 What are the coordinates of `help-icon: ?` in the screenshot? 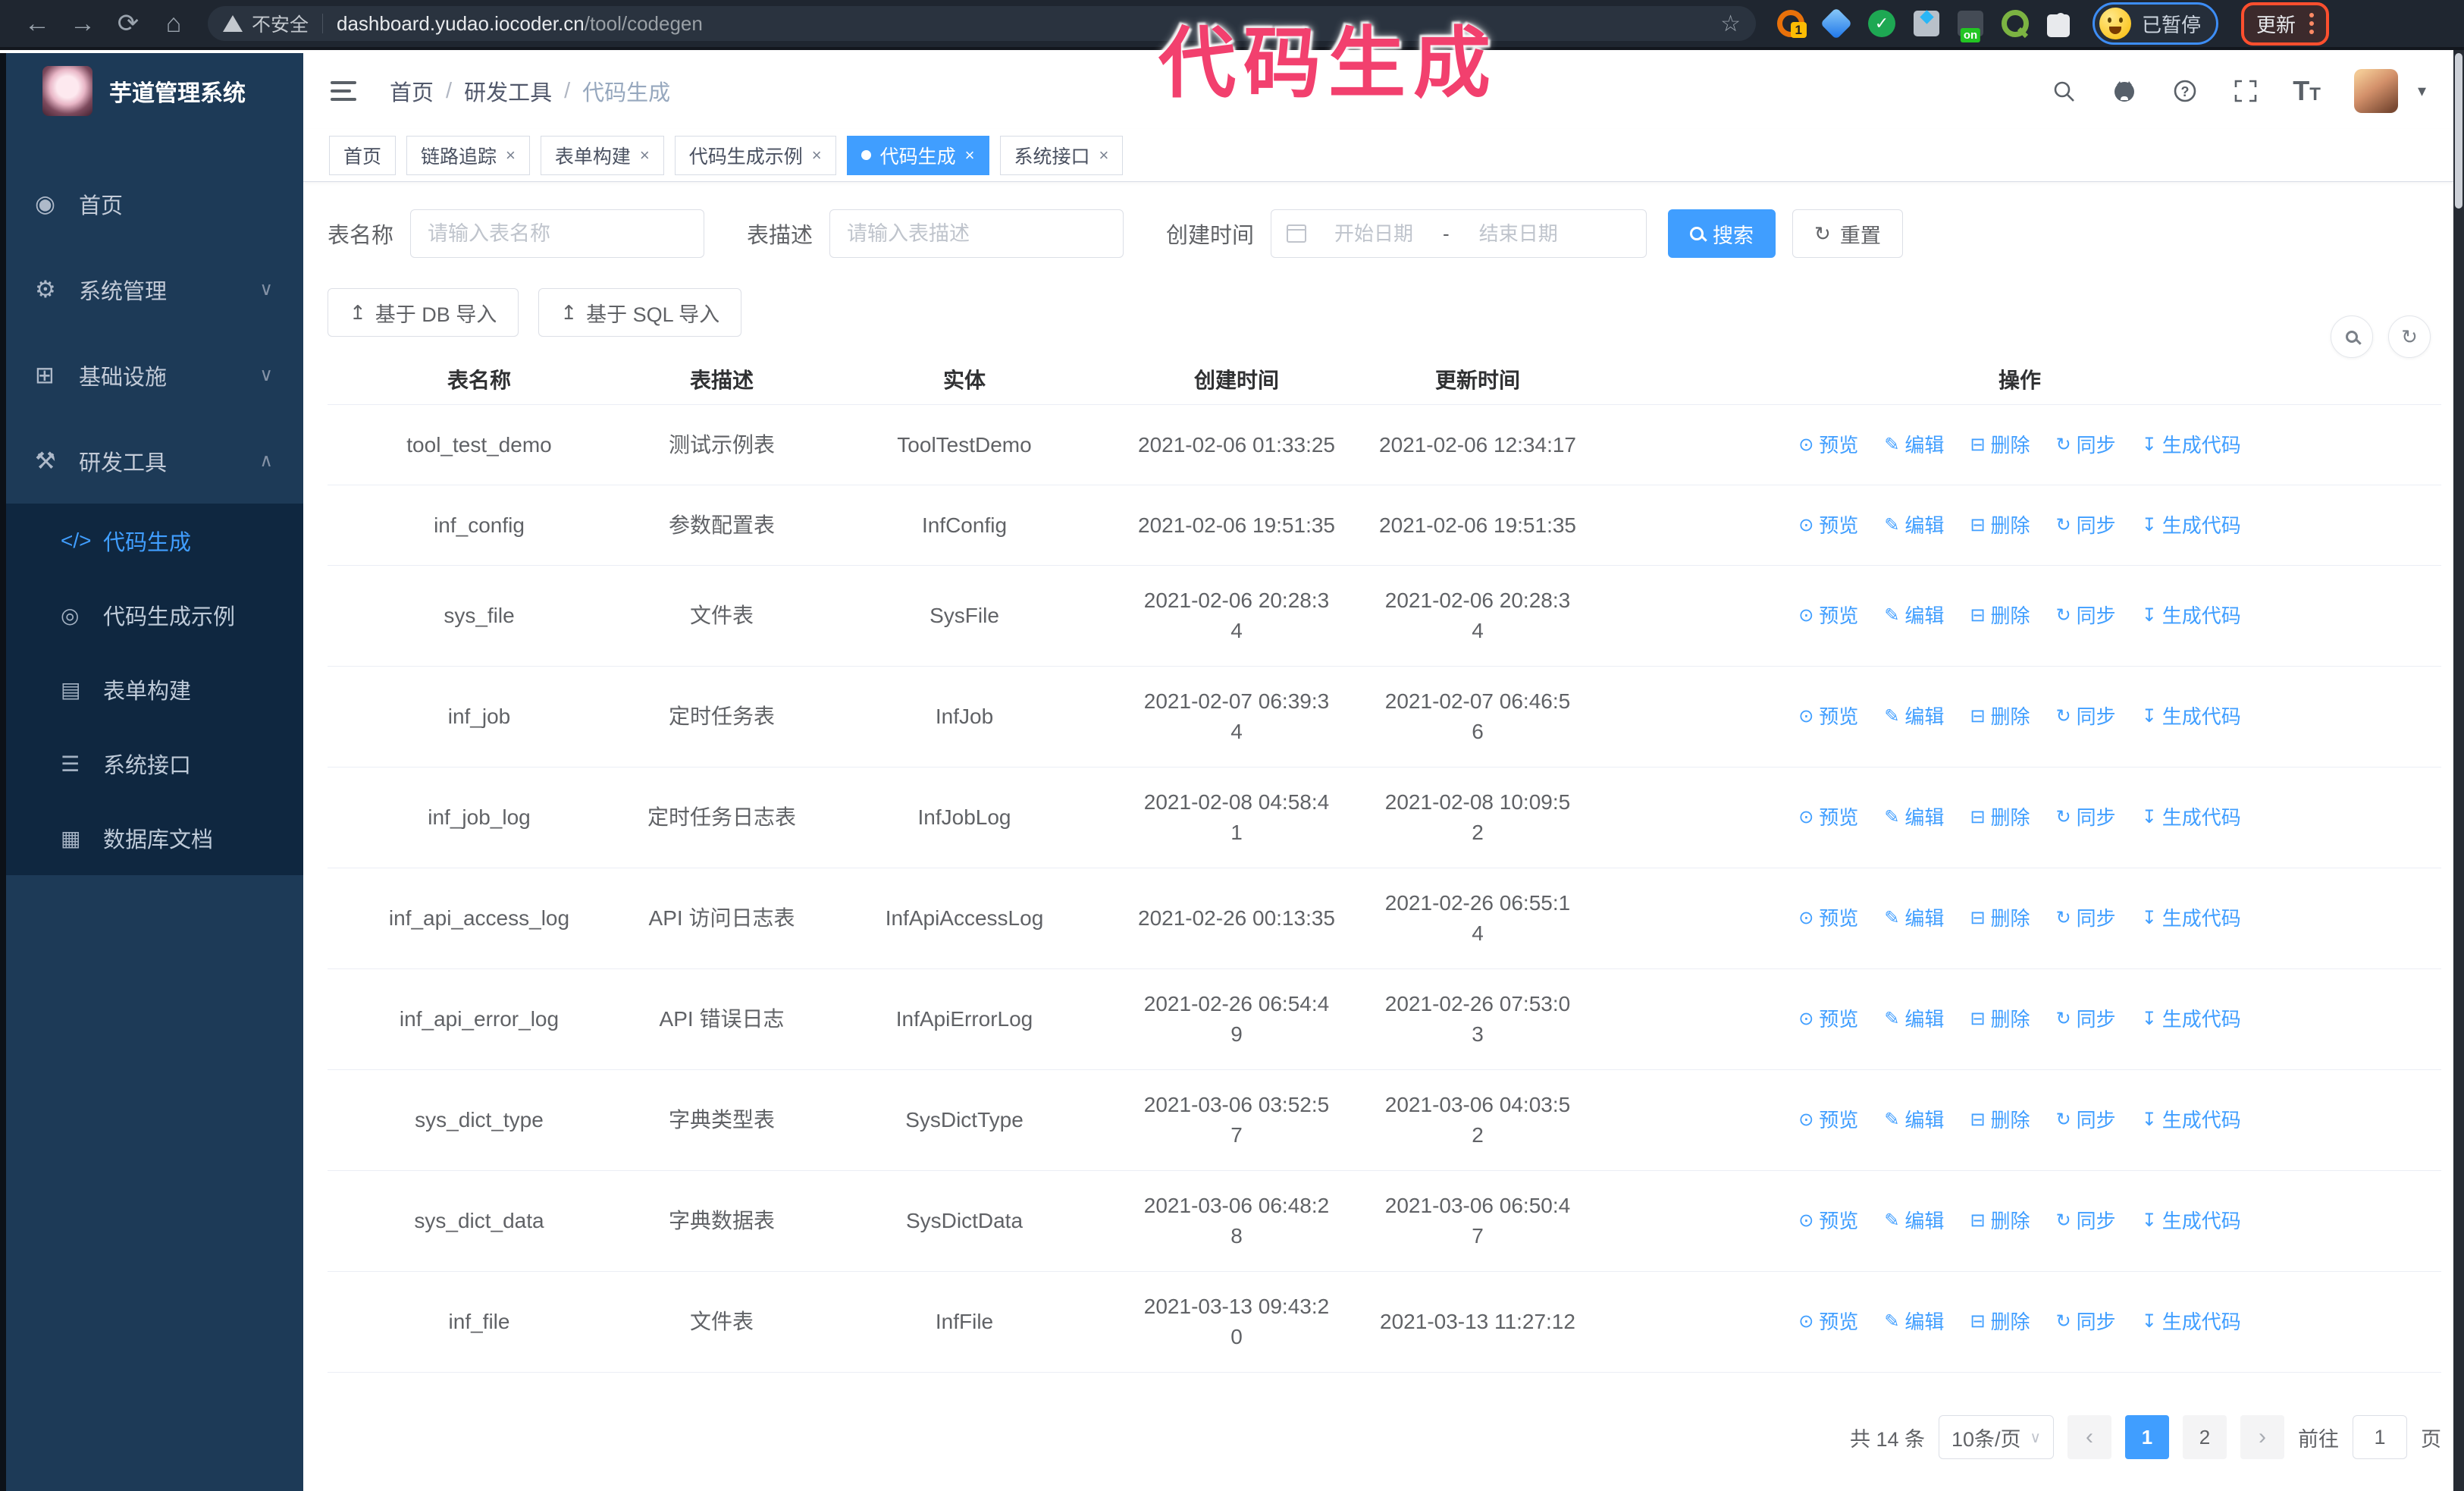 It's located at (2185, 91).